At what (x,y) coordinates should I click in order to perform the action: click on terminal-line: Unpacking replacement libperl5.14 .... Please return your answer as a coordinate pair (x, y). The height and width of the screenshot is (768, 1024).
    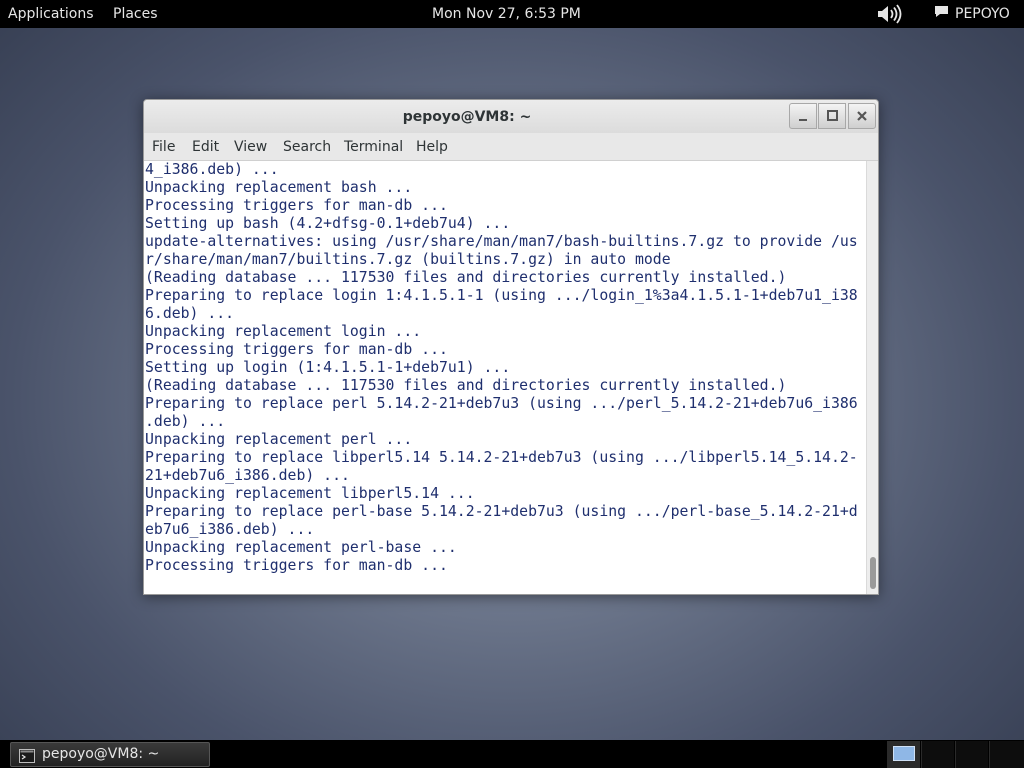
    Looking at the image, I should click on (310, 493).